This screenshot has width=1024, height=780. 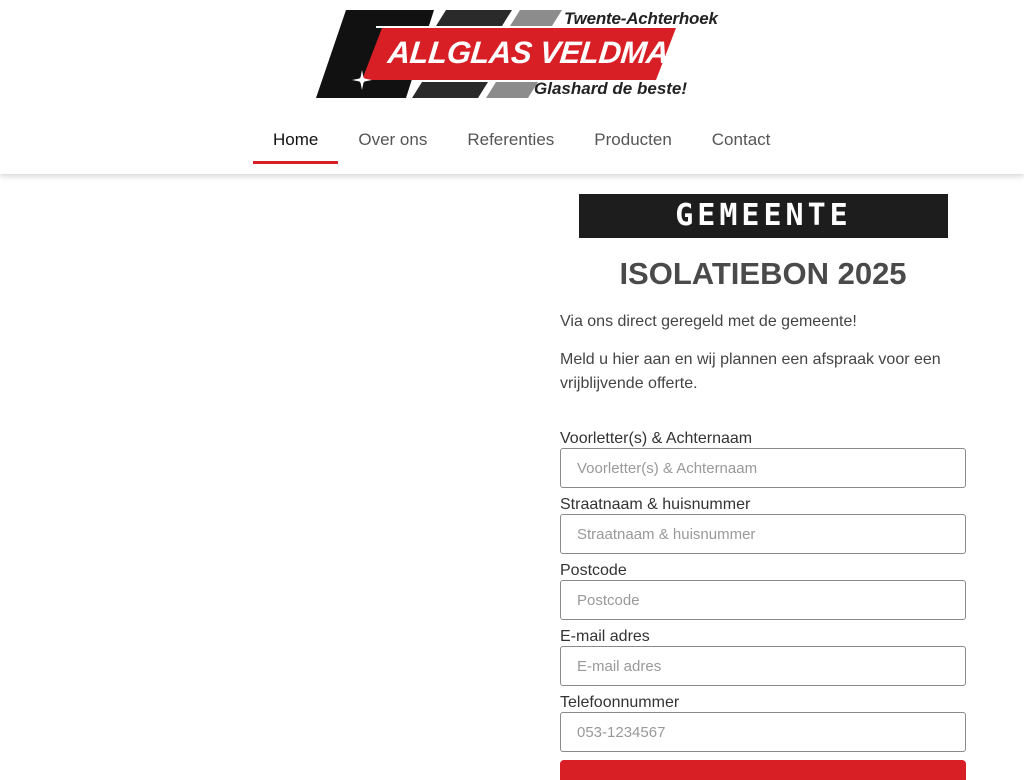 What do you see at coordinates (763, 273) in the screenshot?
I see `page-title: ISOLATIEBON 2025` at bounding box center [763, 273].